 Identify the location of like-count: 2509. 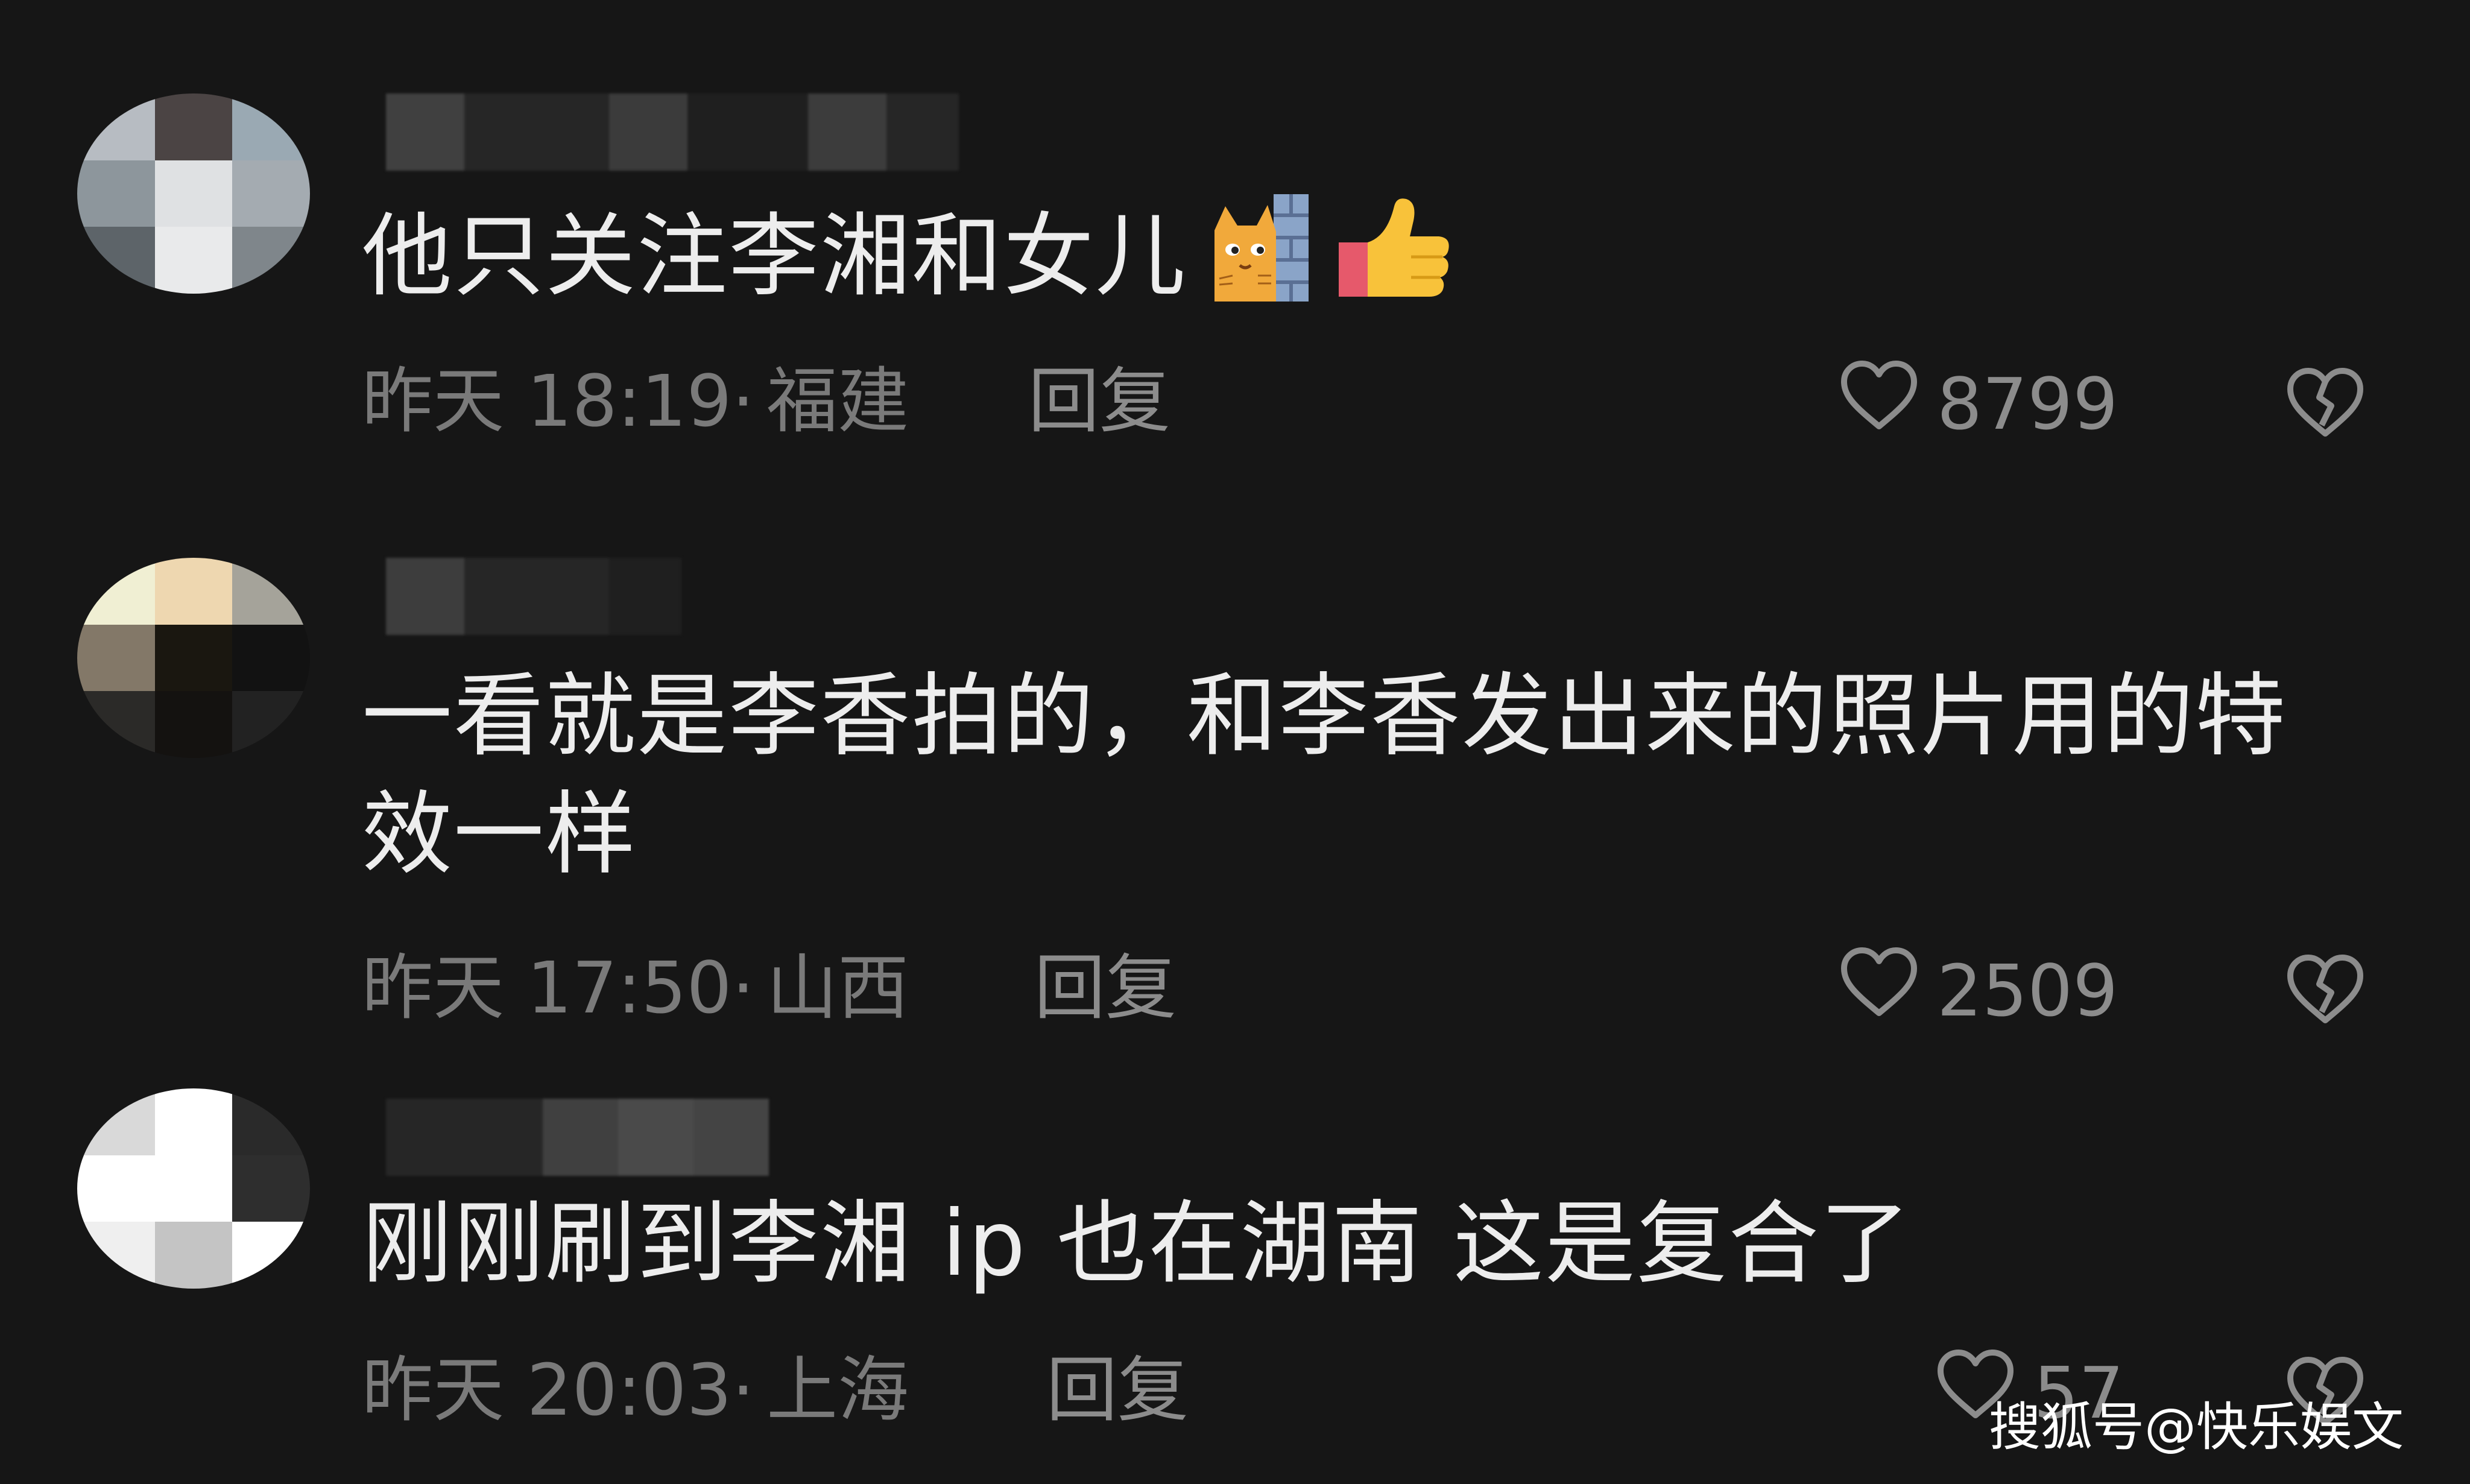
(2027, 990).